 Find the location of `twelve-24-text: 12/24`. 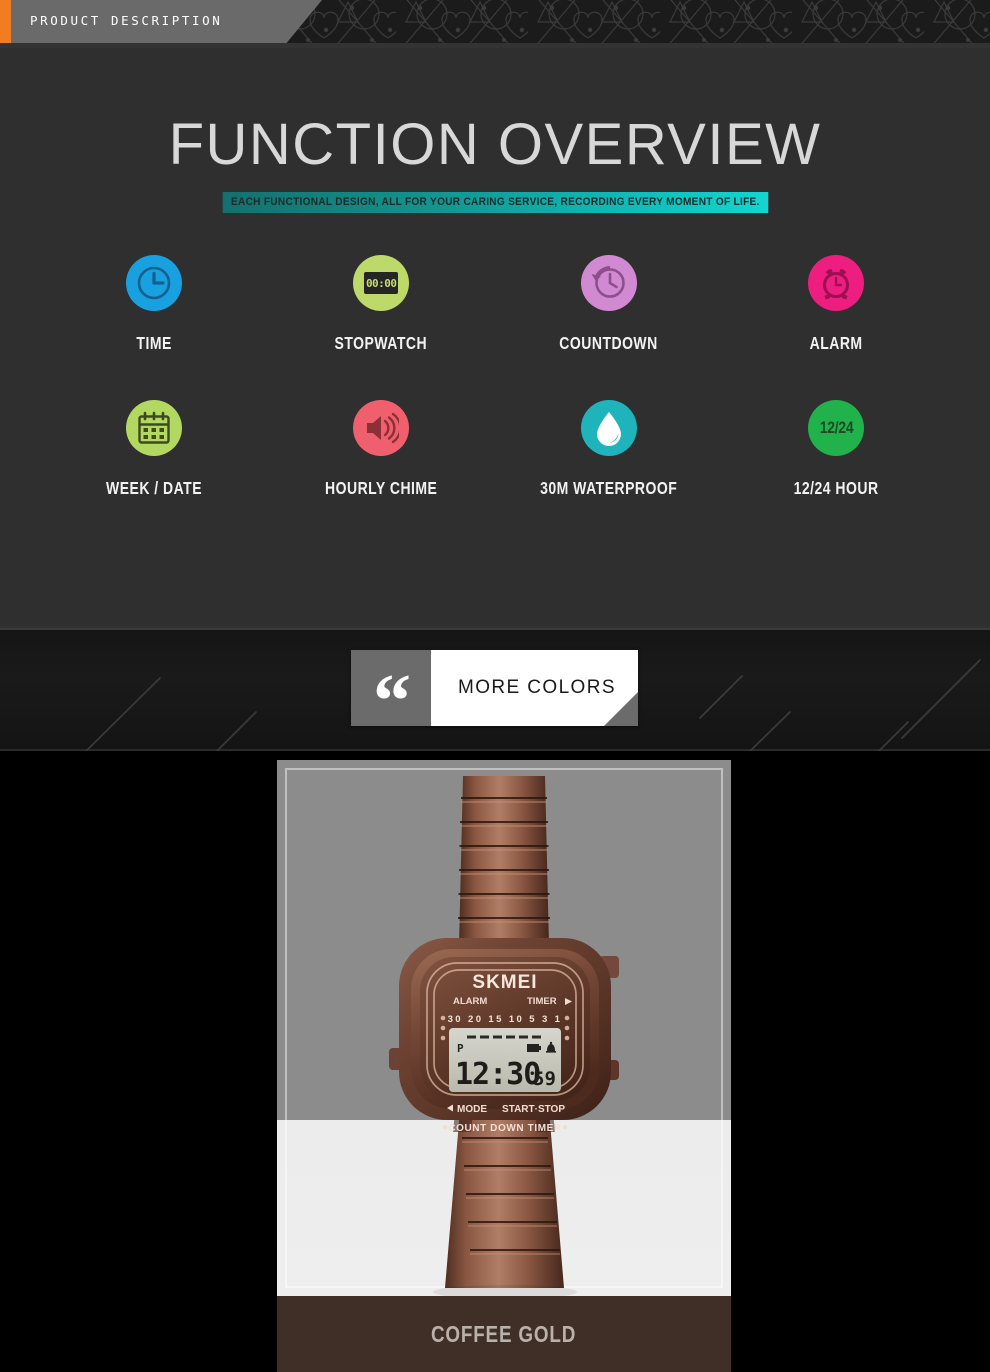

twelve-24-text: 12/24 is located at coordinates (836, 427).